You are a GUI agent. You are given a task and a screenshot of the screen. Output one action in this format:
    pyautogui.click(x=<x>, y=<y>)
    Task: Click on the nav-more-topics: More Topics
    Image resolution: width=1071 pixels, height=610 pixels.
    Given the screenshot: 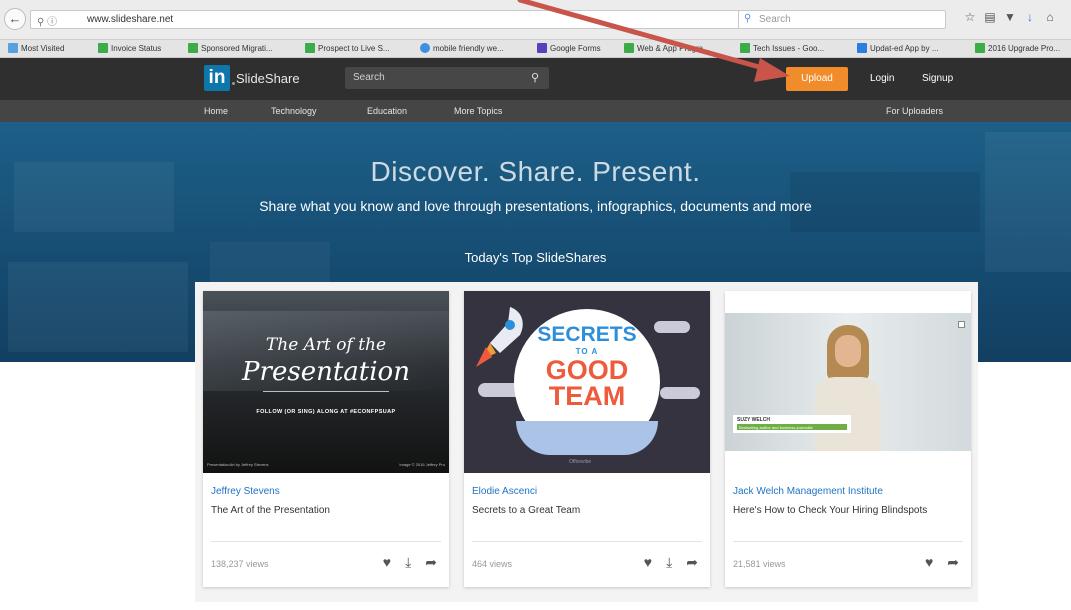 What is the action you would take?
    pyautogui.click(x=478, y=111)
    